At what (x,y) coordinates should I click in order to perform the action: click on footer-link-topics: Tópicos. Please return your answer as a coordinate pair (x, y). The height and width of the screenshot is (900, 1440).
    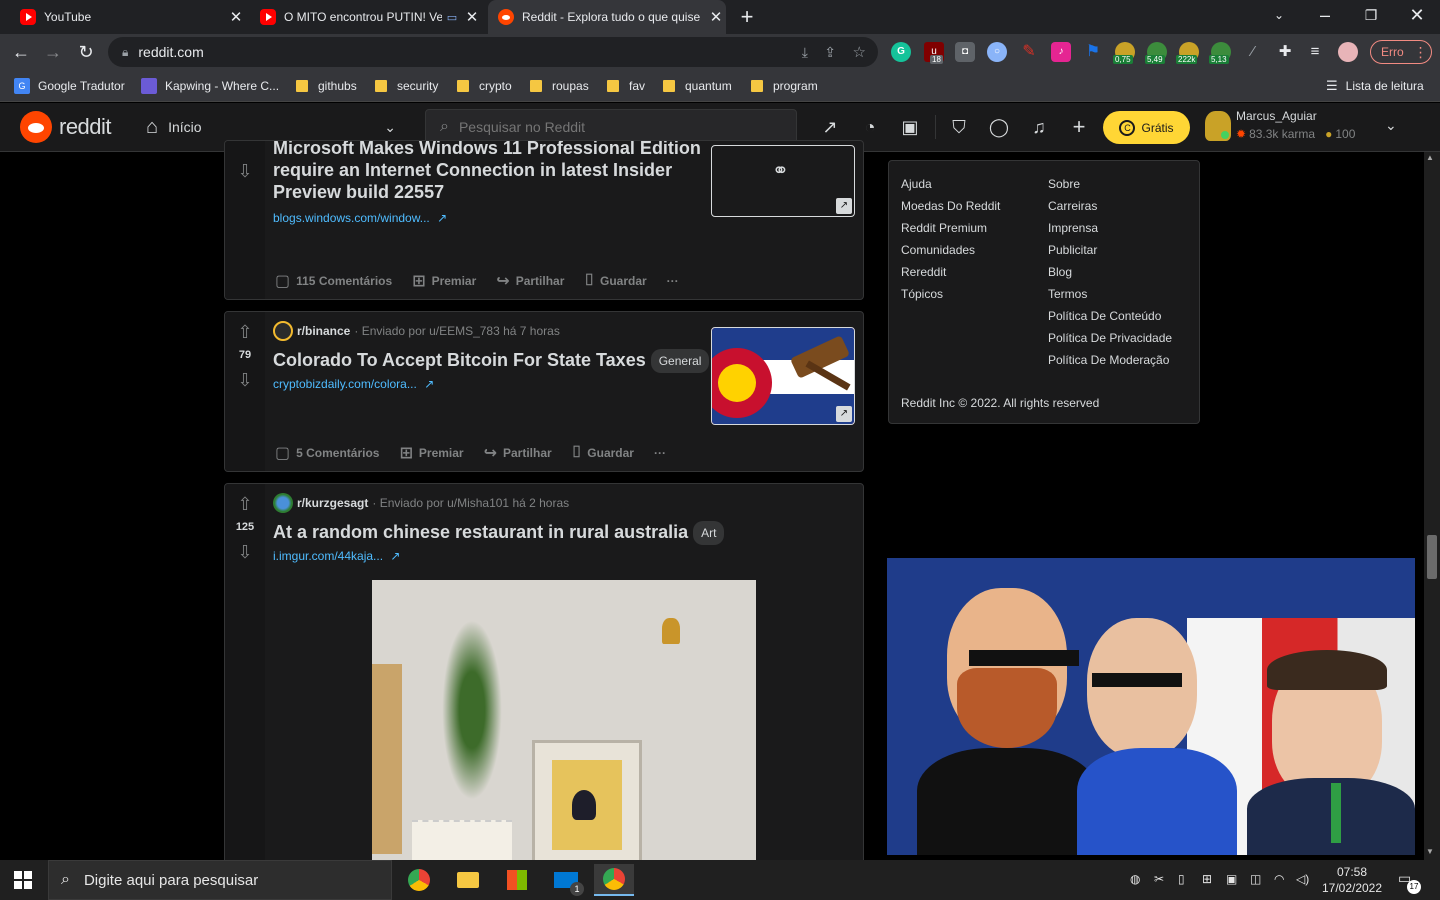
    Looking at the image, I should click on (922, 294).